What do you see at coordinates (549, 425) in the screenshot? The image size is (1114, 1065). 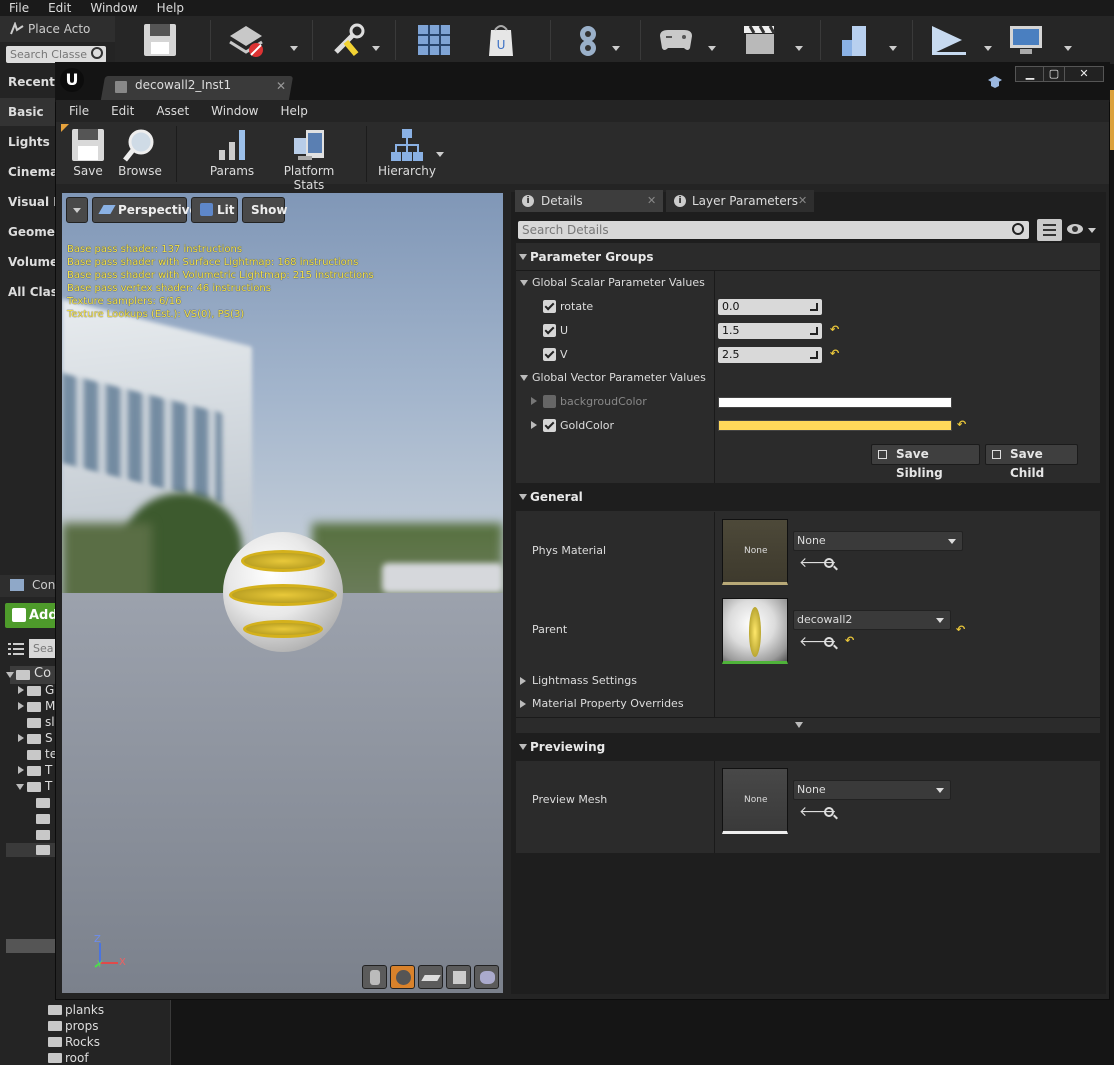 I see `gold-color-checkbox` at bounding box center [549, 425].